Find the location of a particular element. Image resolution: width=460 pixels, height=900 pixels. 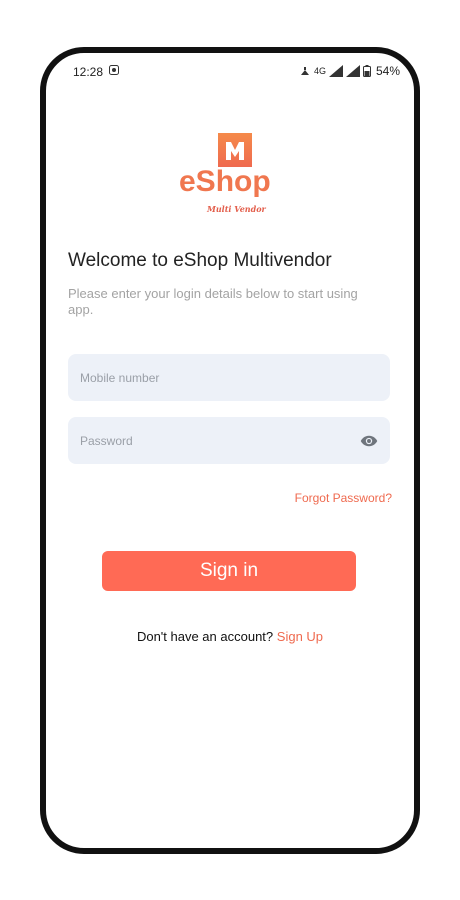

logo-brand: eShop is located at coordinates (225, 181).